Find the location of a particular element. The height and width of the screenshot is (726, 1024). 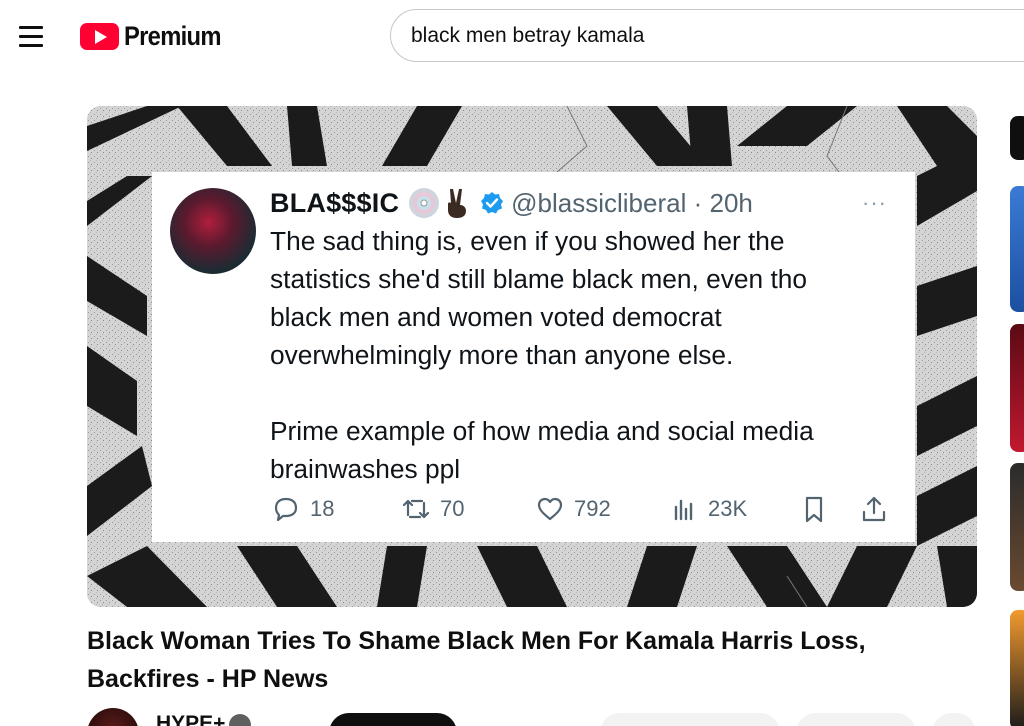

like-action: 792 is located at coordinates (572, 509).